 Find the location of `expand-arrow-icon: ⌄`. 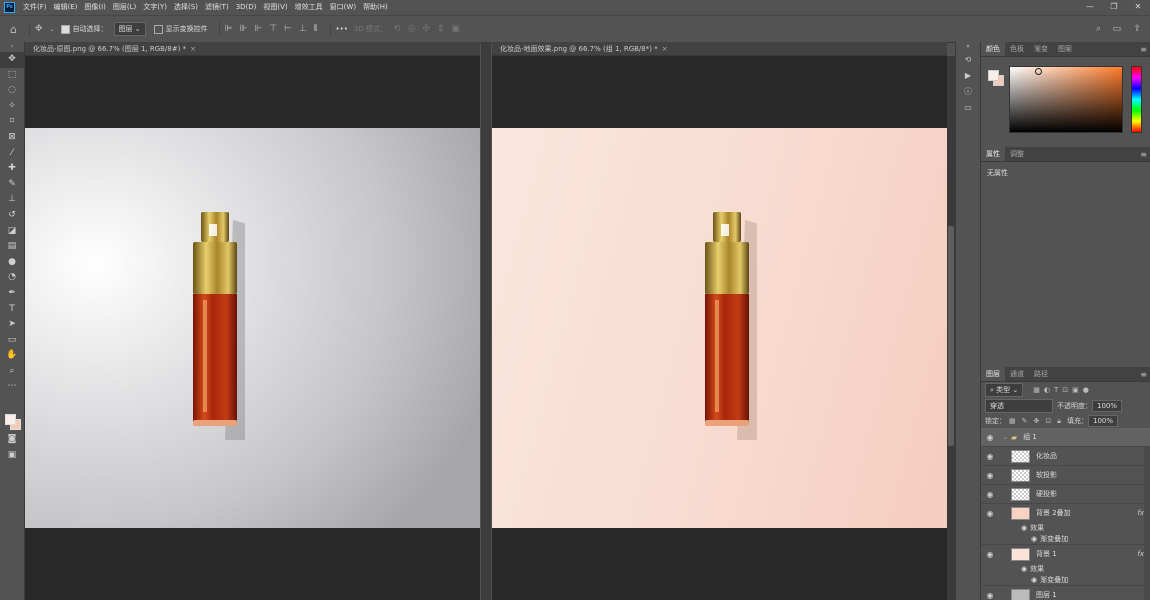

expand-arrow-icon: ⌄ is located at coordinates (1005, 437).